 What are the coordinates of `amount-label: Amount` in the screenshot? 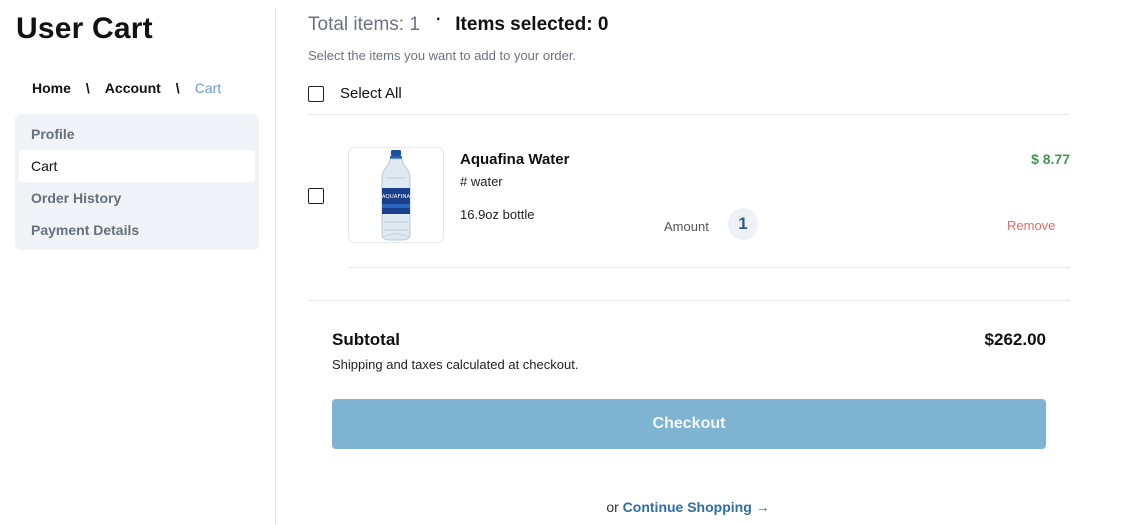 It's located at (686, 226).